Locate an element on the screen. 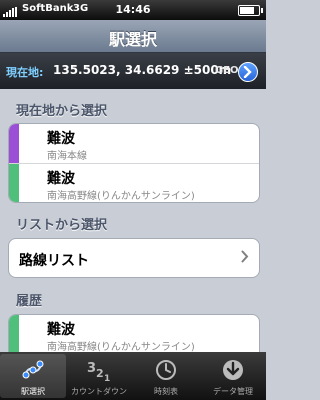  geo-detail-button is located at coordinates (248, 72).